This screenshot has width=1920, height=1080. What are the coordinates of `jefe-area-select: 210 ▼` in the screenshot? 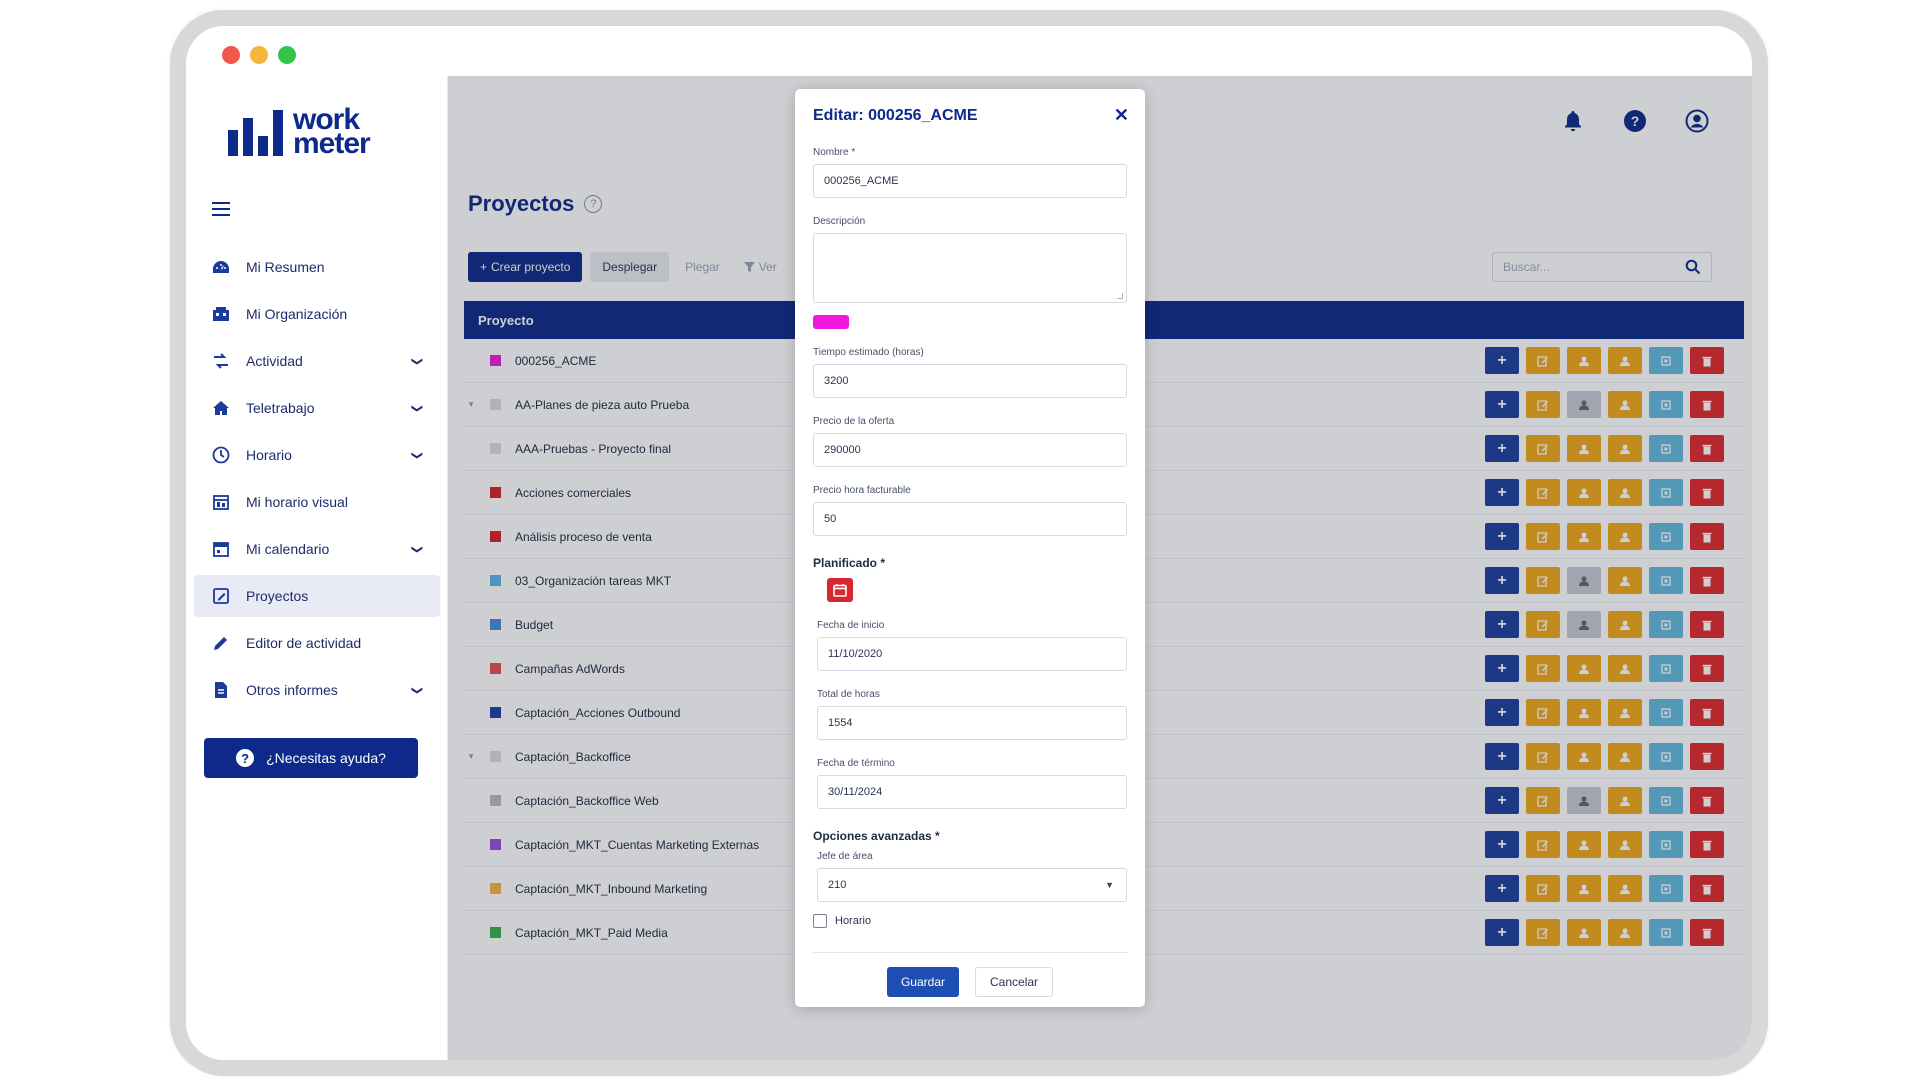 It's located at (972, 885).